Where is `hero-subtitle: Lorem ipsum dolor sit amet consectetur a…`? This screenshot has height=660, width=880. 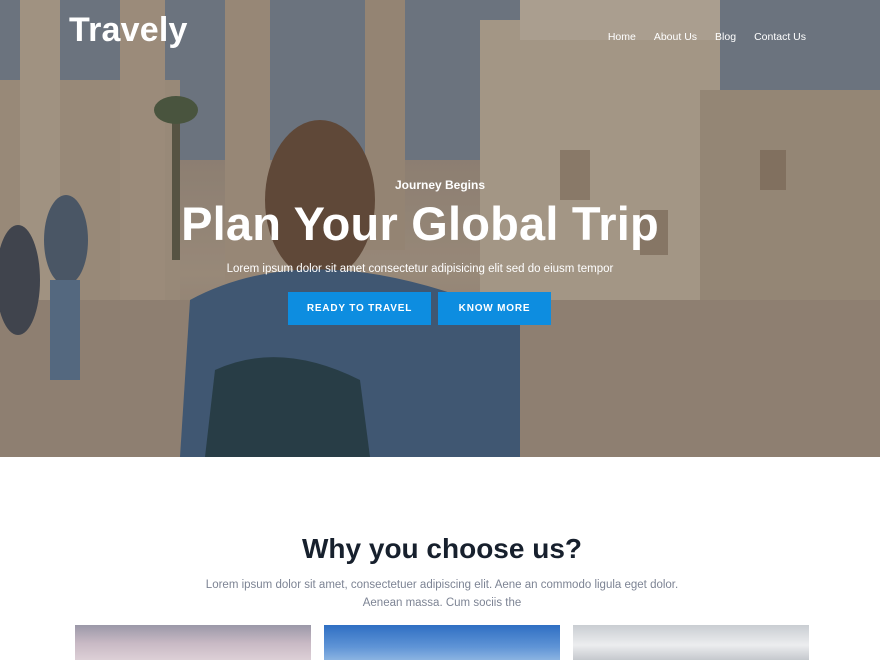 hero-subtitle: Lorem ipsum dolor sit amet consectetur a… is located at coordinates (420, 269).